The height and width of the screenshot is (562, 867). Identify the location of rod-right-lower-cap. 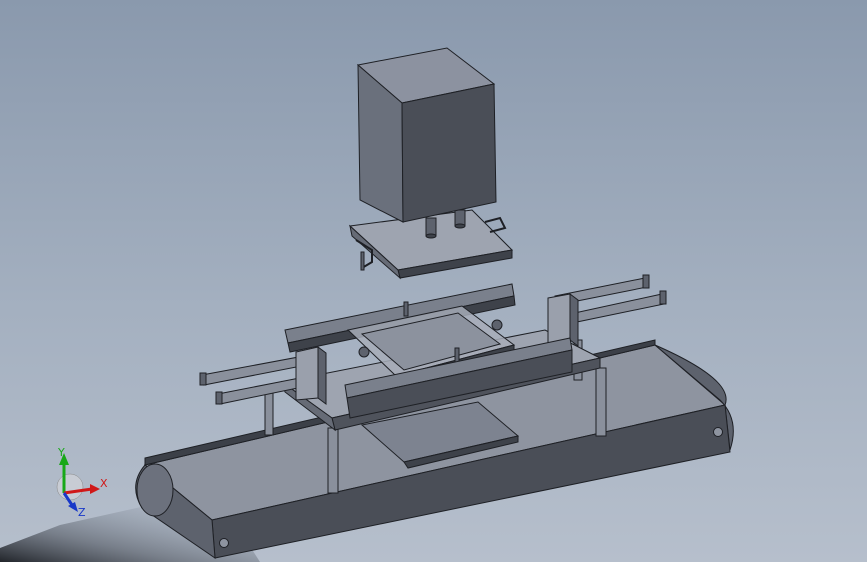
(663, 297).